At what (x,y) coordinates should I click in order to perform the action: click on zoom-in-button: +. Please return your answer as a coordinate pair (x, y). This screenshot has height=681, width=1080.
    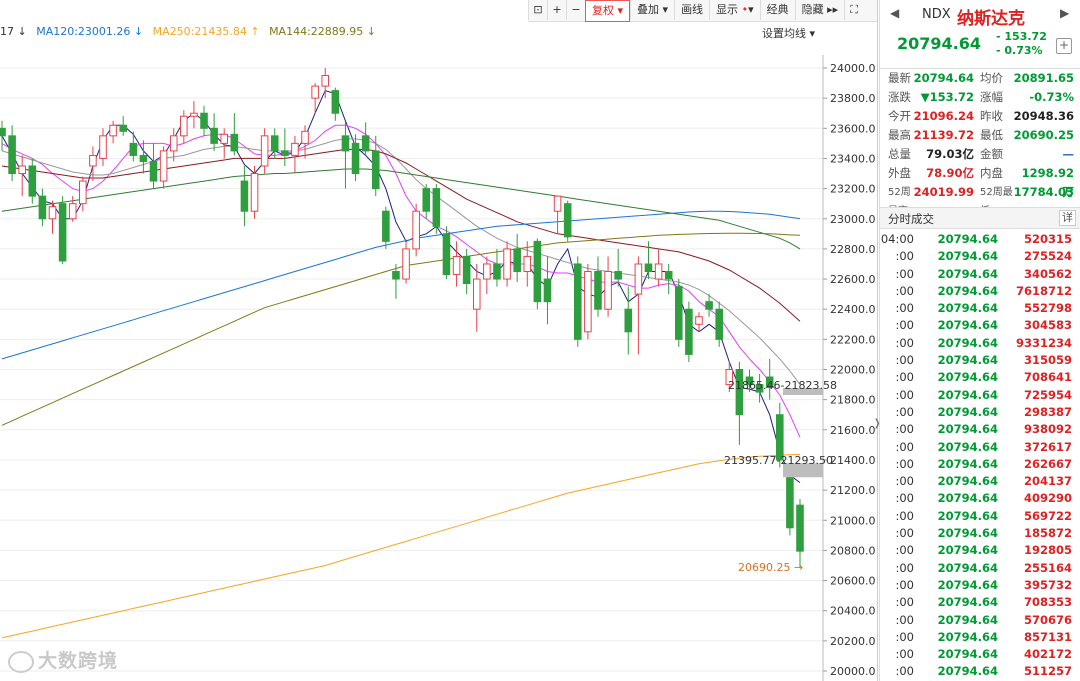
    Looking at the image, I should click on (556, 10).